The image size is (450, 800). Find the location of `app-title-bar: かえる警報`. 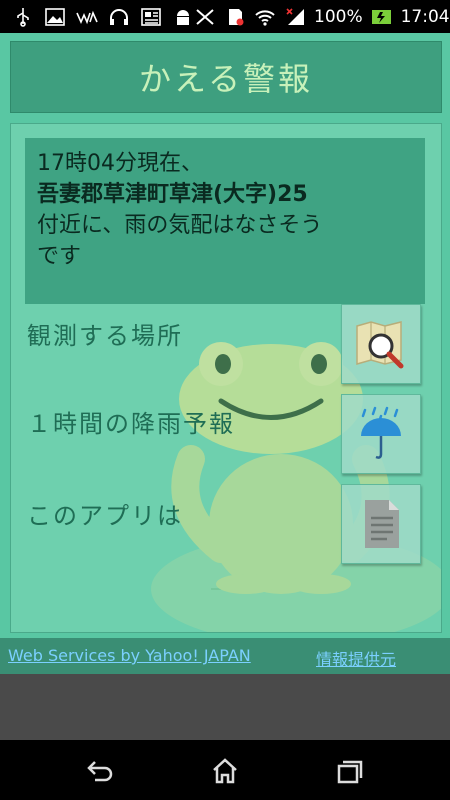

app-title-bar: かえる警報 is located at coordinates (226, 77).